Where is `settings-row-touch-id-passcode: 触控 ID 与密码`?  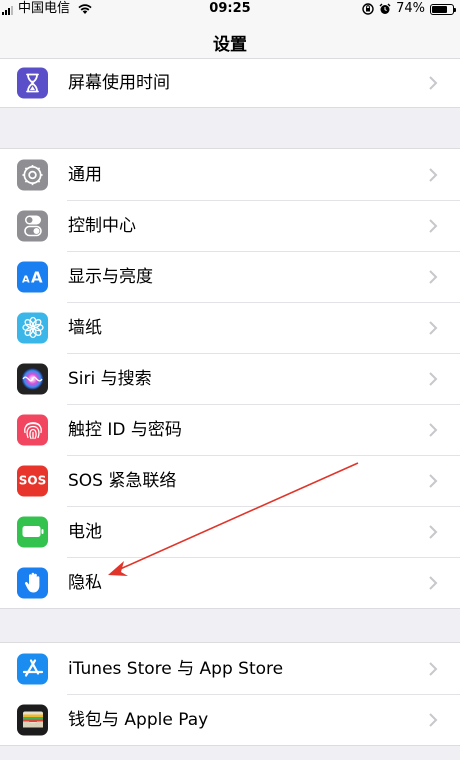 settings-row-touch-id-passcode: 触控 ID 与密码 is located at coordinates (230, 429).